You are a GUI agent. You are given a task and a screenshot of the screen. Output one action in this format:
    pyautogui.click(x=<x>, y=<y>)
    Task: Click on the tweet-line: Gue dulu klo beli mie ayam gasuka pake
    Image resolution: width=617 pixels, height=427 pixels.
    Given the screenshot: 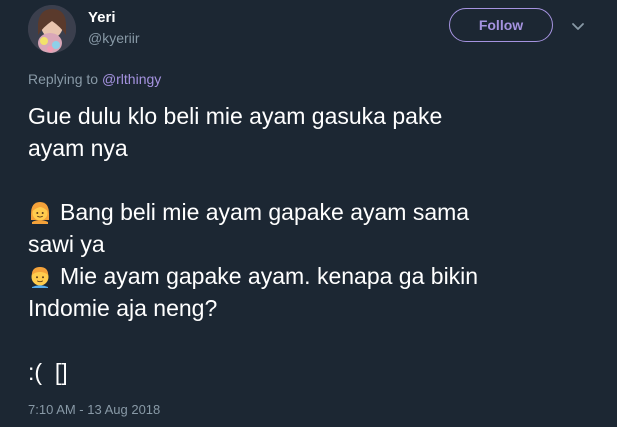 What is the action you would take?
    pyautogui.click(x=235, y=116)
    